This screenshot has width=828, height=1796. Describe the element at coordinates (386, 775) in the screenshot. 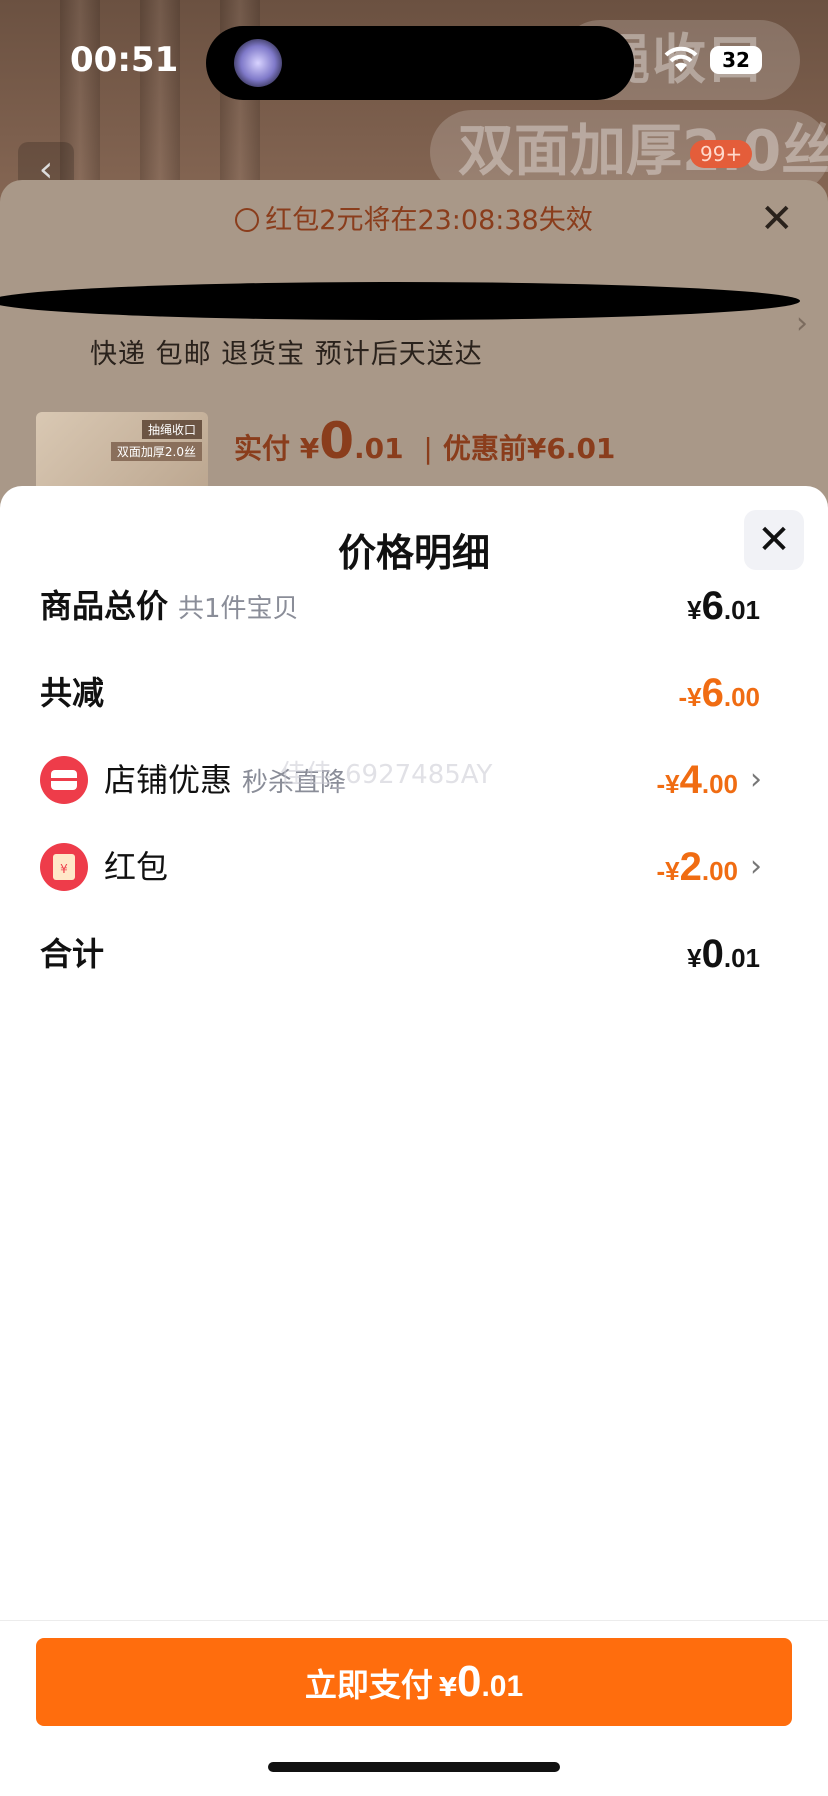

I see `user-watermark: 佳佳_6927485AY` at that location.